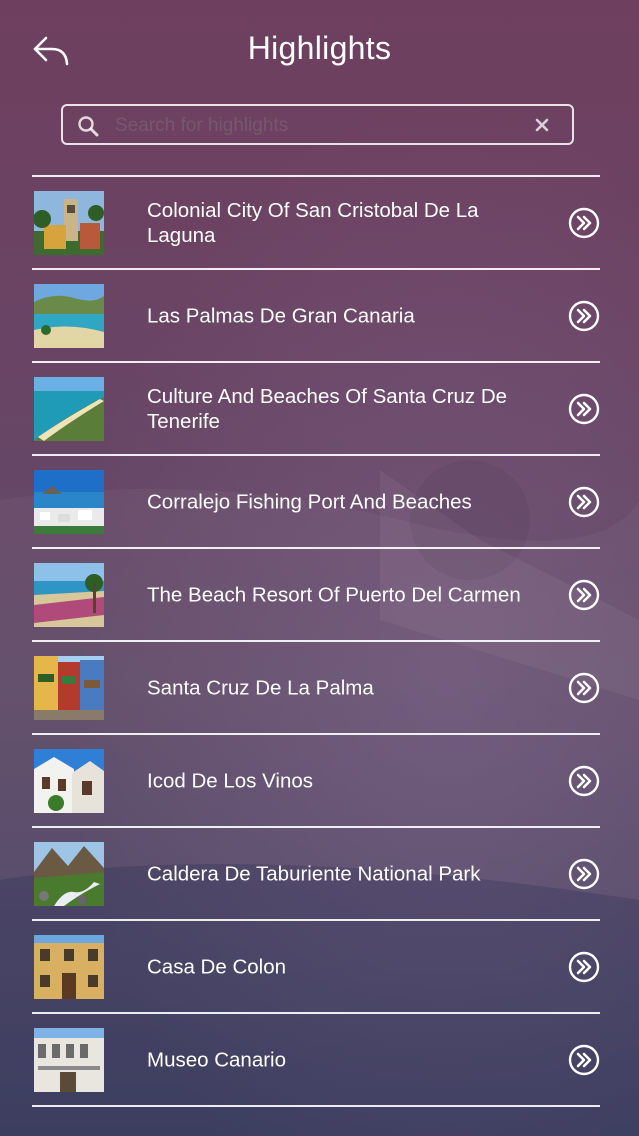  I want to click on list-item-label: Caldera De Taburiente National Park, so click(314, 873).